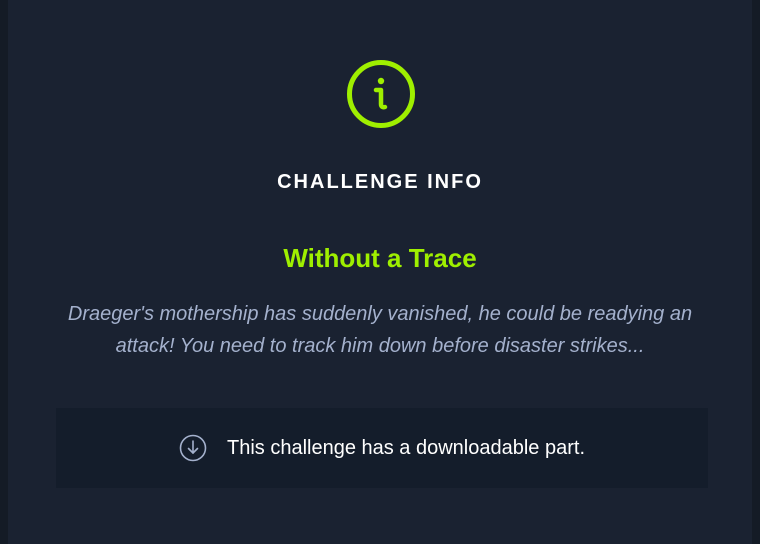 Image resolution: width=760 pixels, height=544 pixels. I want to click on download-notice-box: This challenge has a downloadable part., so click(382, 448).